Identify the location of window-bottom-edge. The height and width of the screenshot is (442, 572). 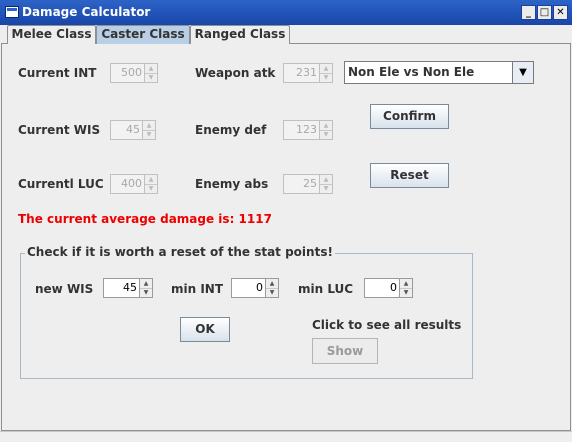
(286, 436).